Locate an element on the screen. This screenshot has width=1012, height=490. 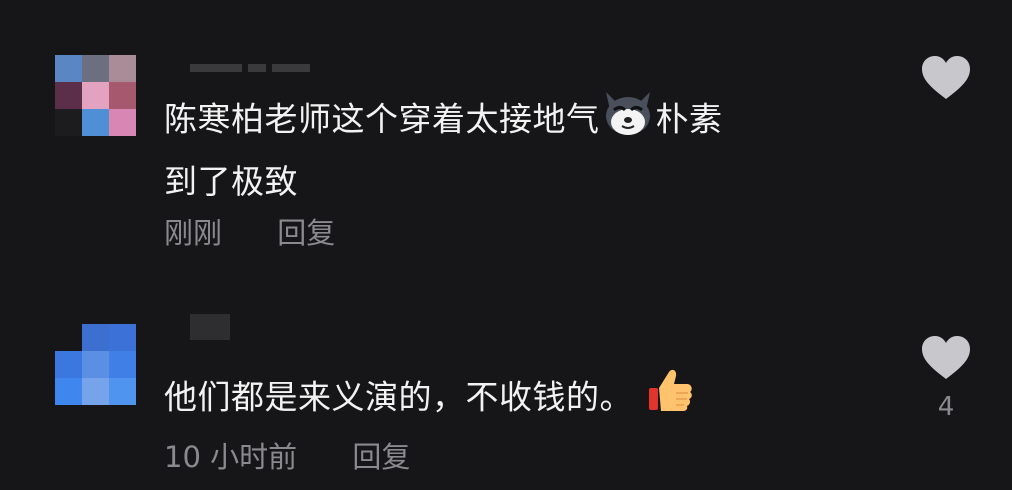
comment-text-line1: 他们都是来义演的，不收钱的。 is located at coordinates (398, 397).